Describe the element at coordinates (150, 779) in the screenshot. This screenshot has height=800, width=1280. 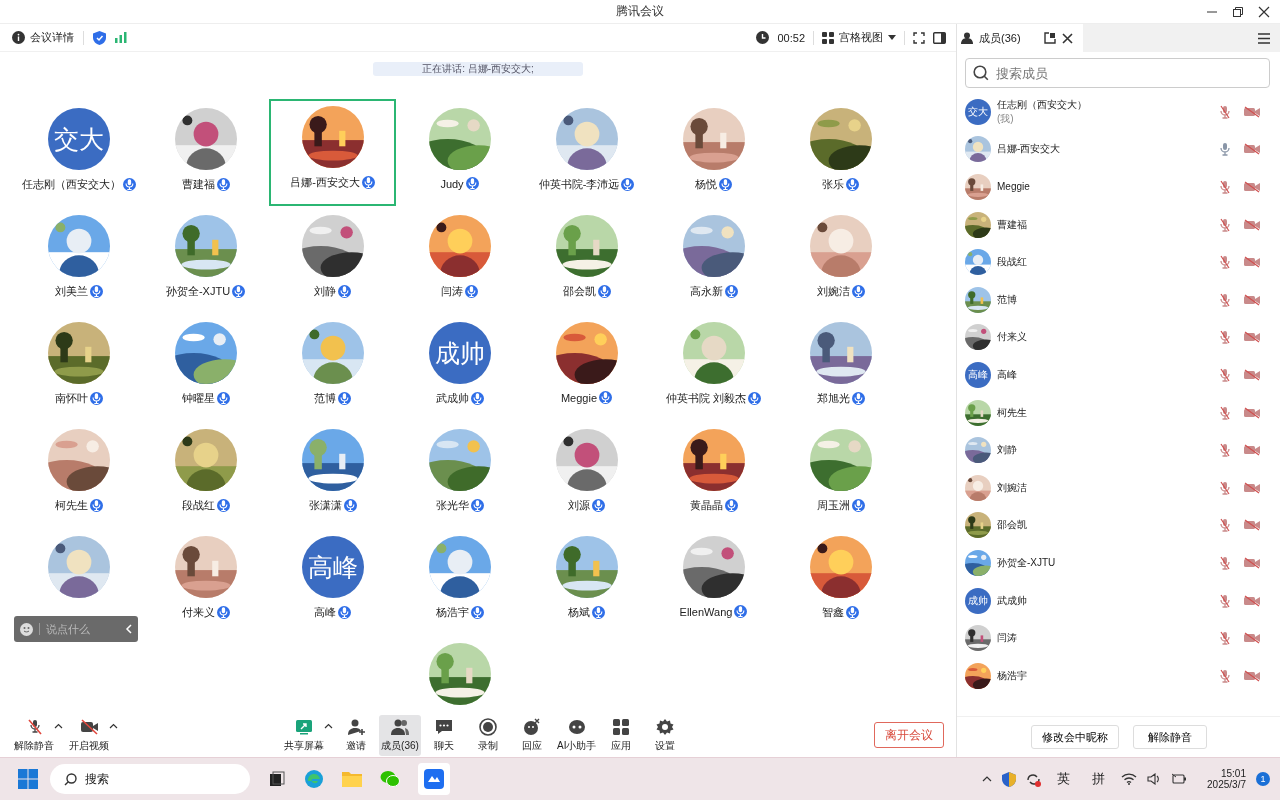
I see `taskbar-search: 搜索` at that location.